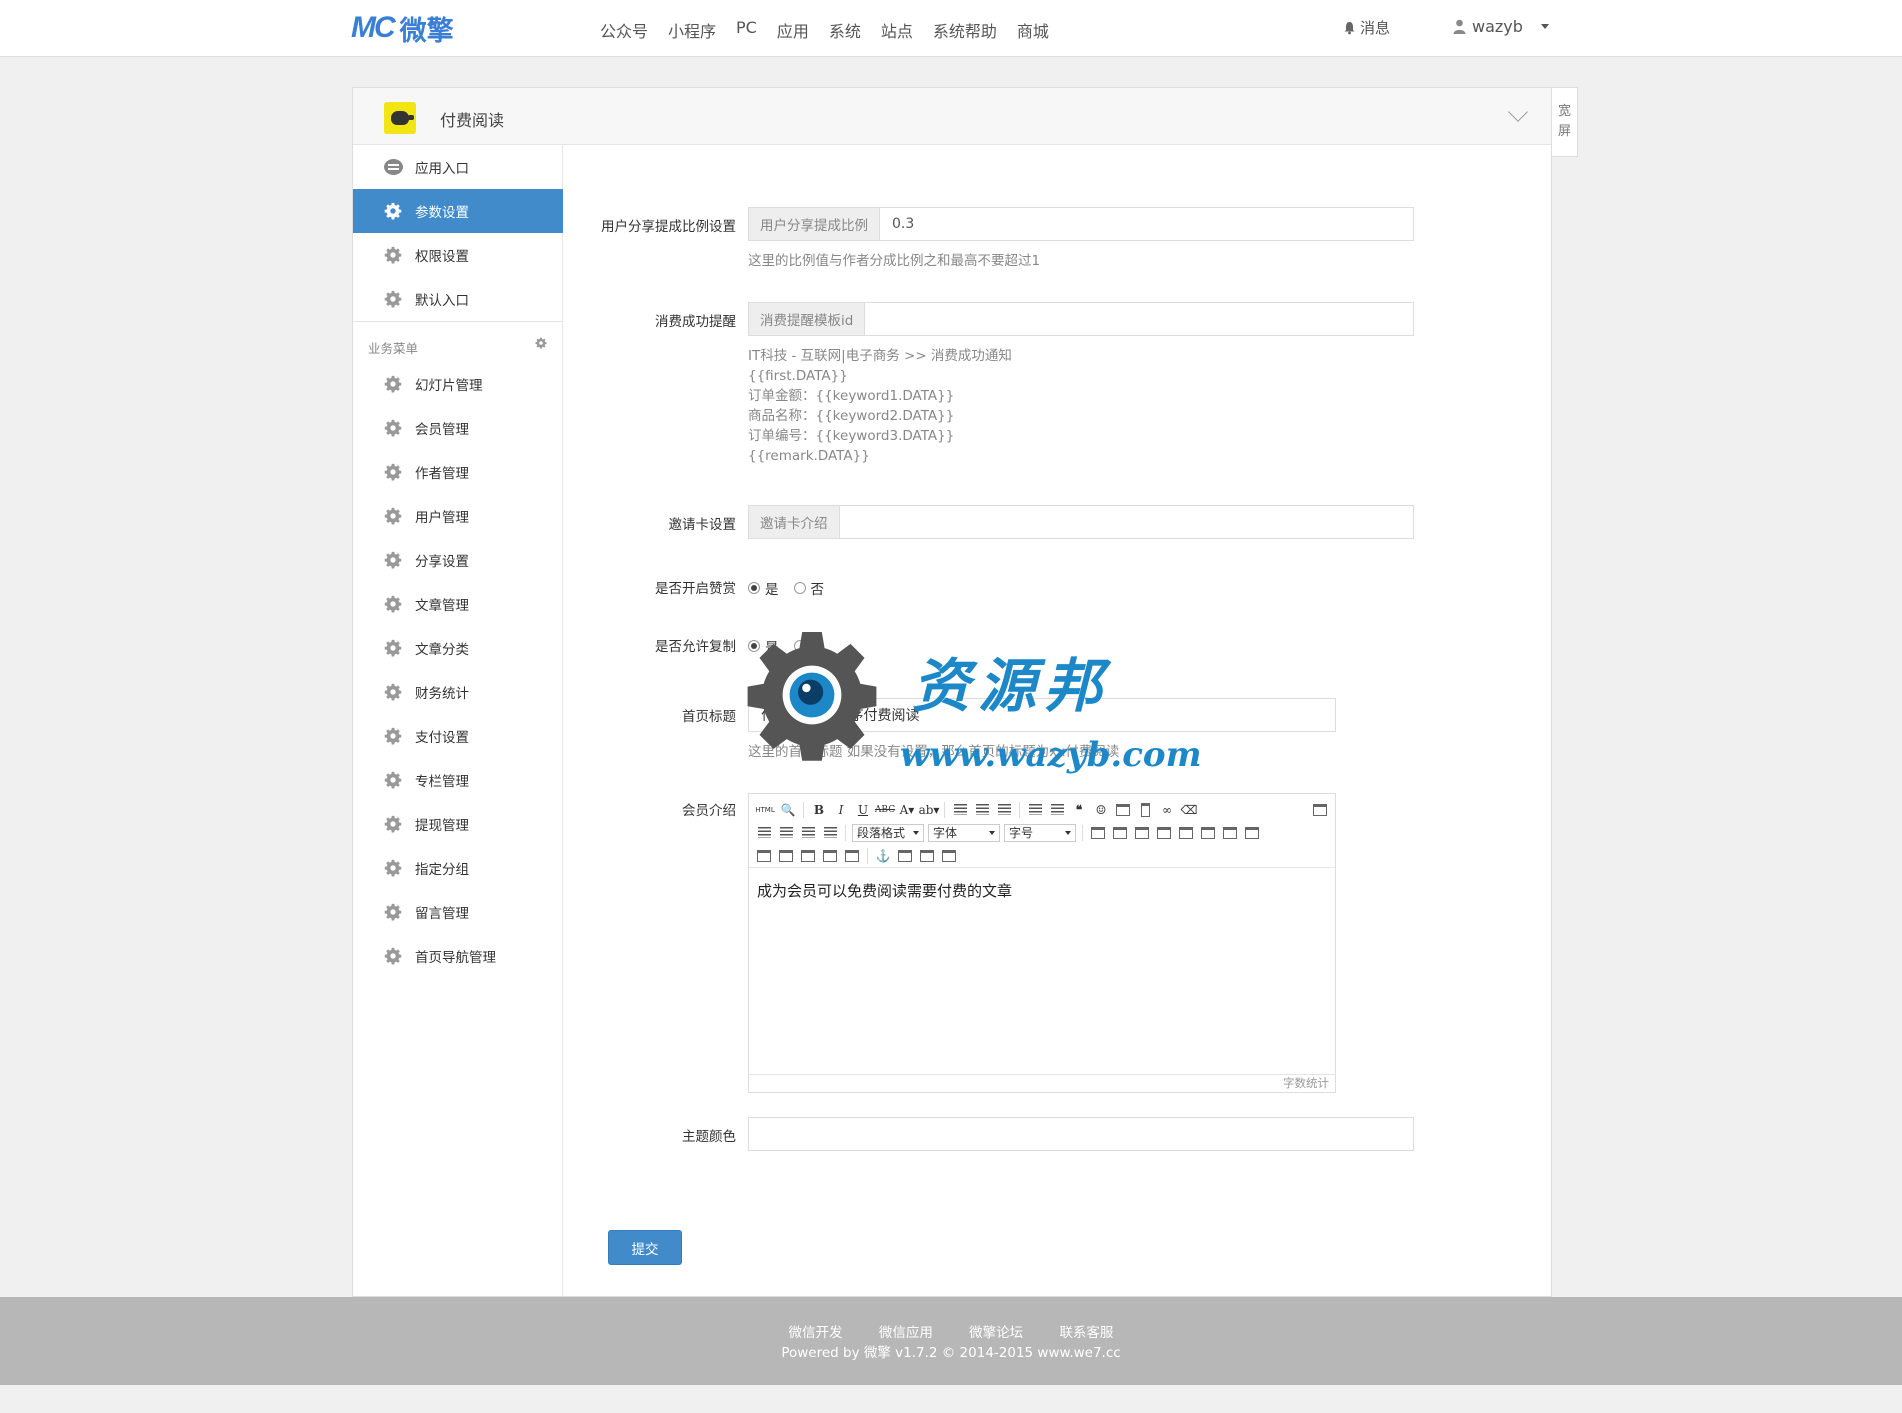  I want to click on insert-table-icon, so click(1098, 833).